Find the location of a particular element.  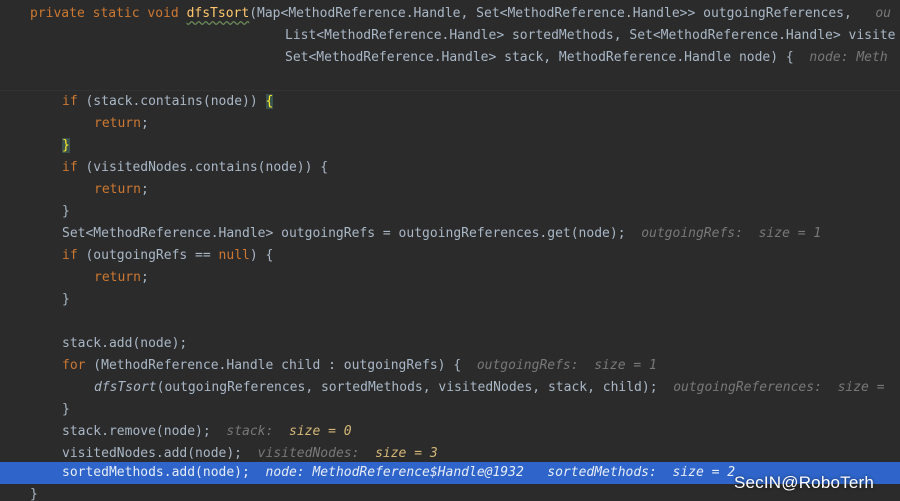

method-call-dfsTsort: dfsTsort is located at coordinates (125, 387).